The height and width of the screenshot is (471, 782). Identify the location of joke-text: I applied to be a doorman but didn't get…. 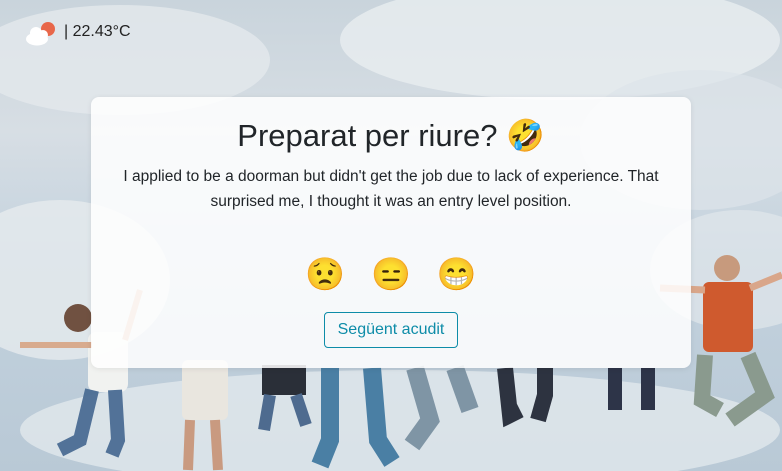
(391, 189).